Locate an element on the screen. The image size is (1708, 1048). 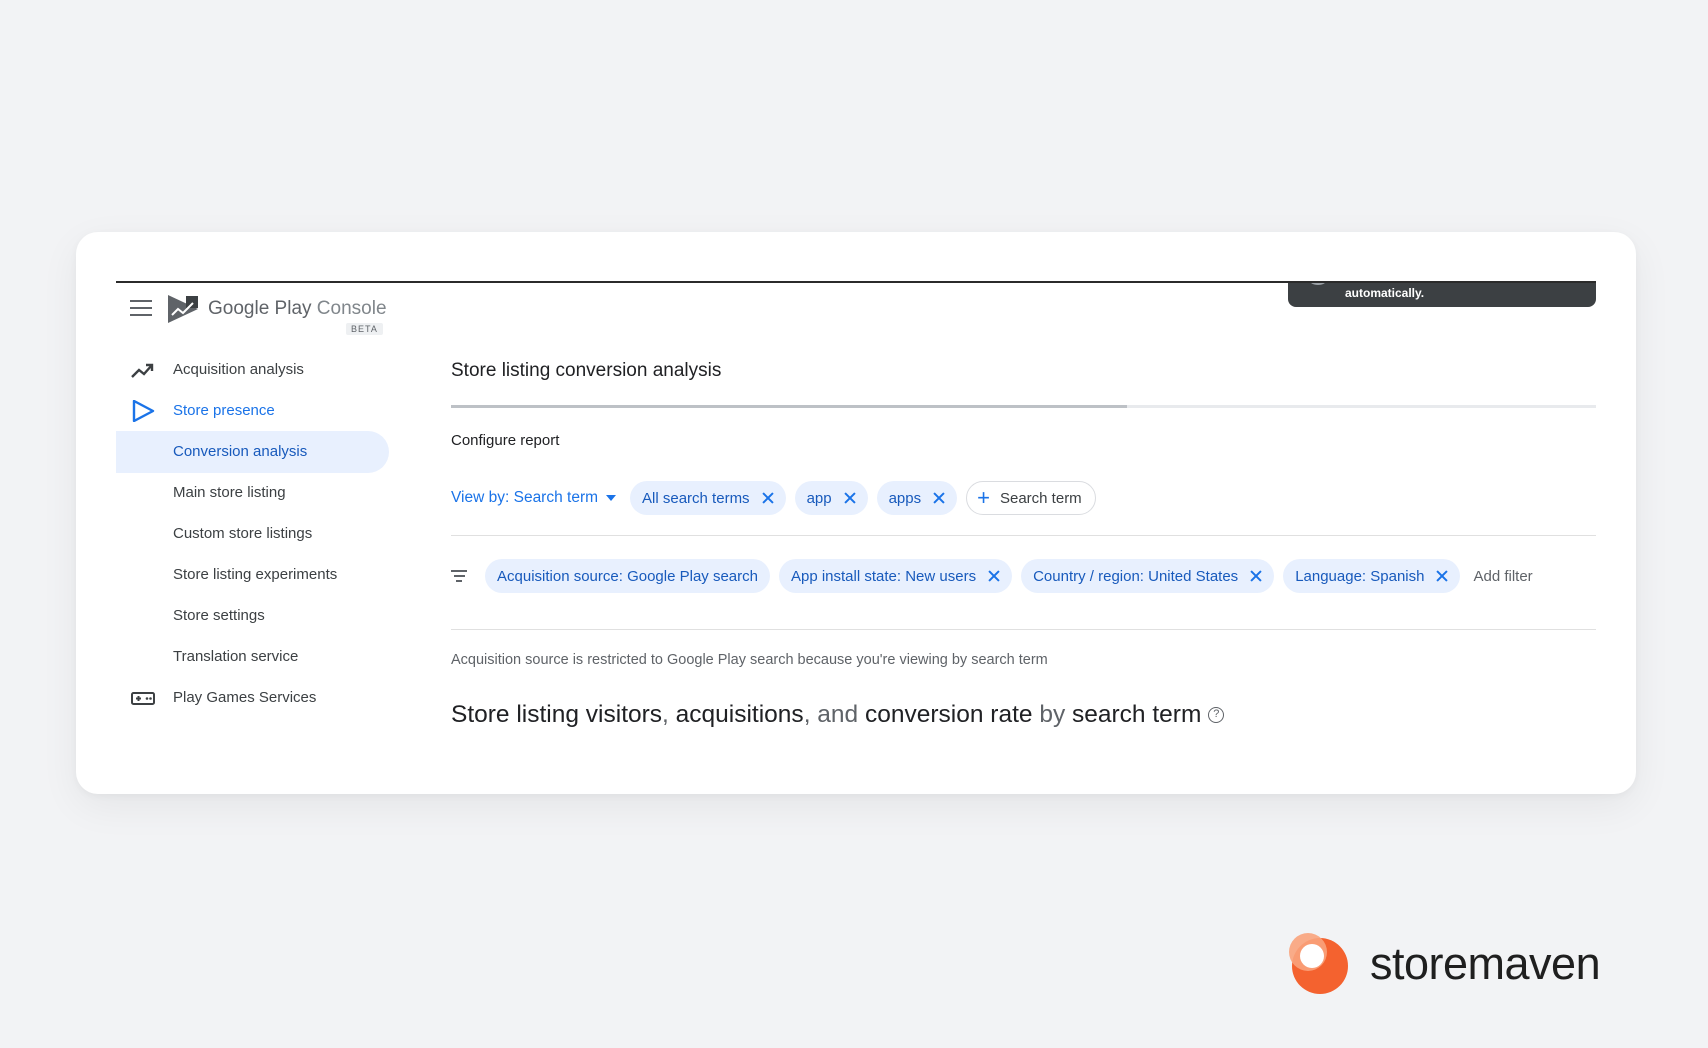
filter-chip: Language: Spanish is located at coordinates (1372, 576).